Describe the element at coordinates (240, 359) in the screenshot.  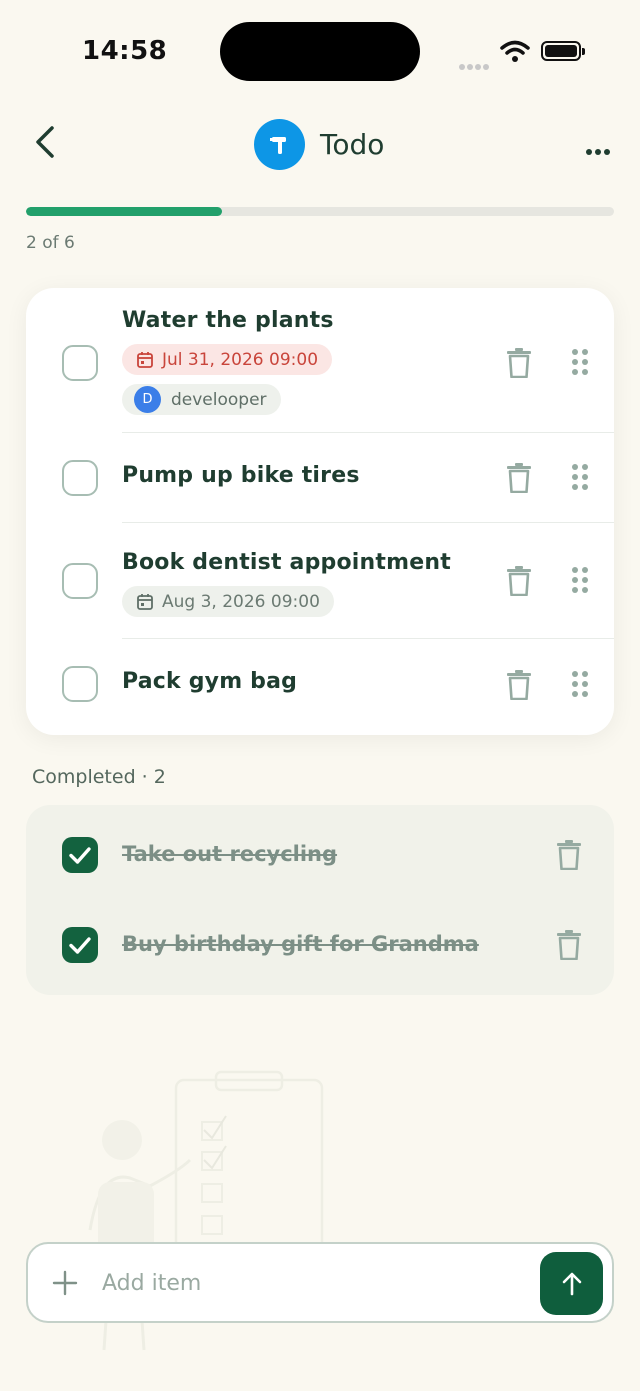
I see `due-date-text: Jul 31, 2026 09:00` at that location.